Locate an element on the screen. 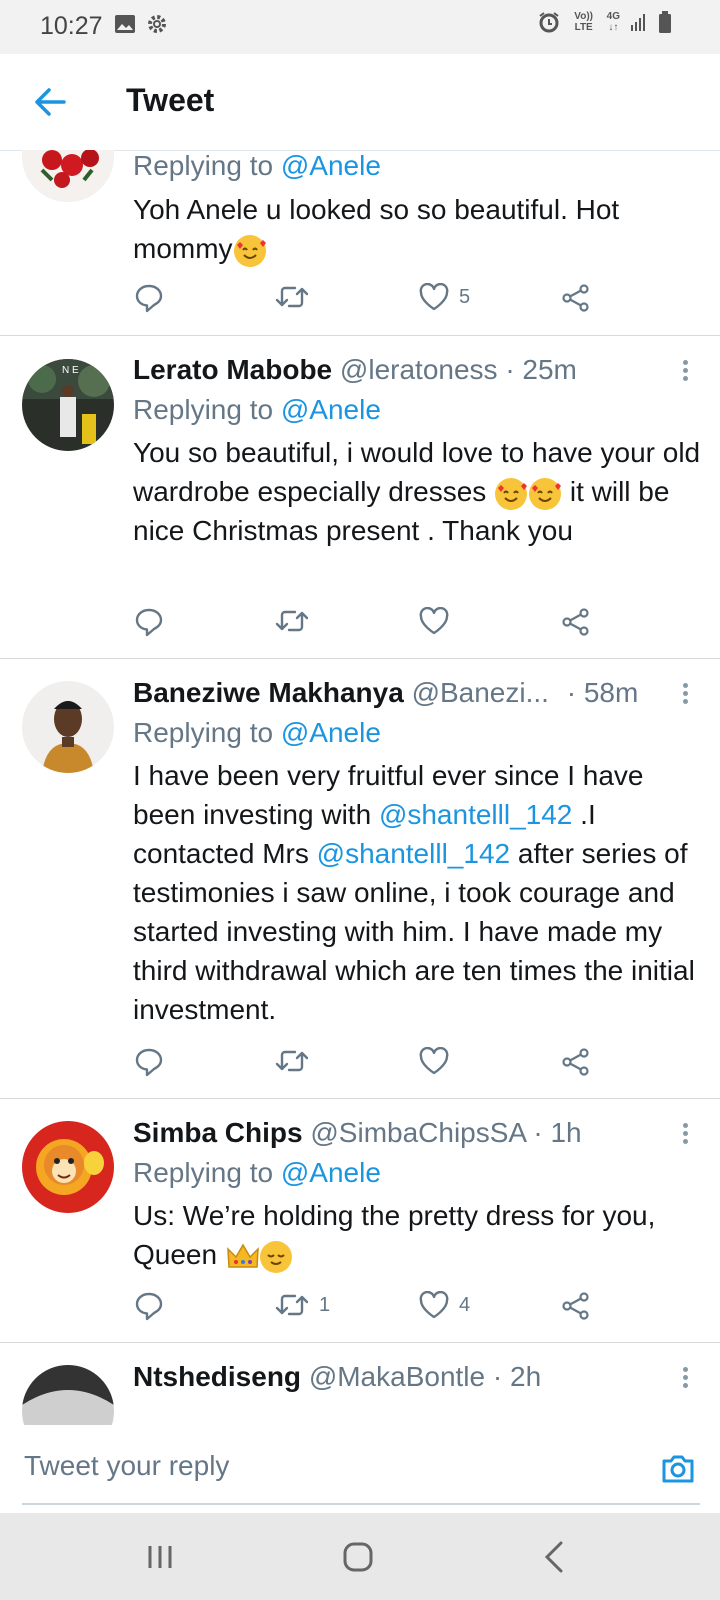 Image resolution: width=720 pixels, height=1600 pixels. like-button: 5 is located at coordinates (444, 297).